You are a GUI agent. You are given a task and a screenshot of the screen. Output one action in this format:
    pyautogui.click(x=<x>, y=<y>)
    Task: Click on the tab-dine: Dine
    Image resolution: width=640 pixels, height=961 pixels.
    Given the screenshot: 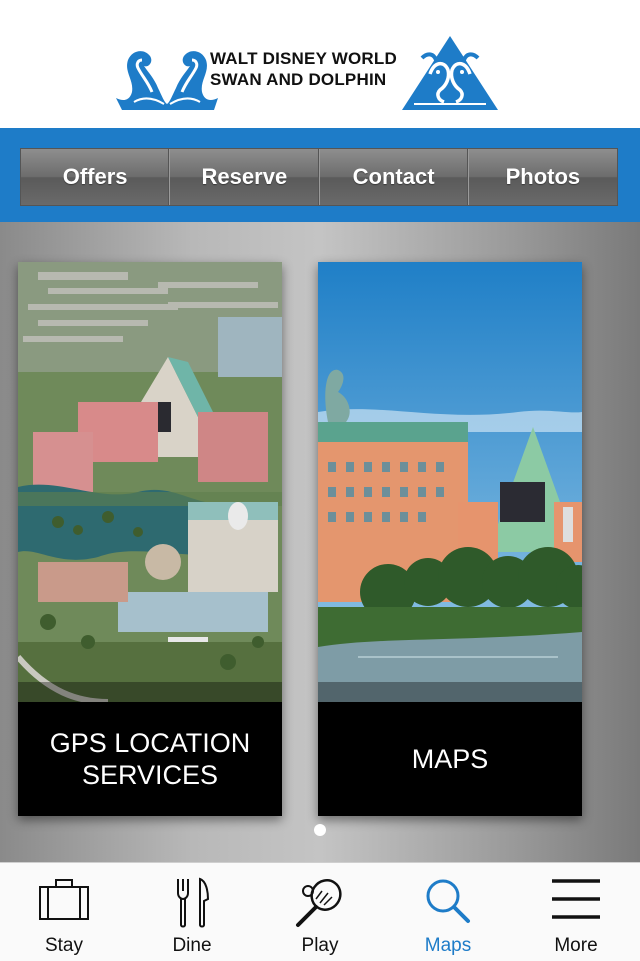 What is the action you would take?
    pyautogui.click(x=192, y=912)
    